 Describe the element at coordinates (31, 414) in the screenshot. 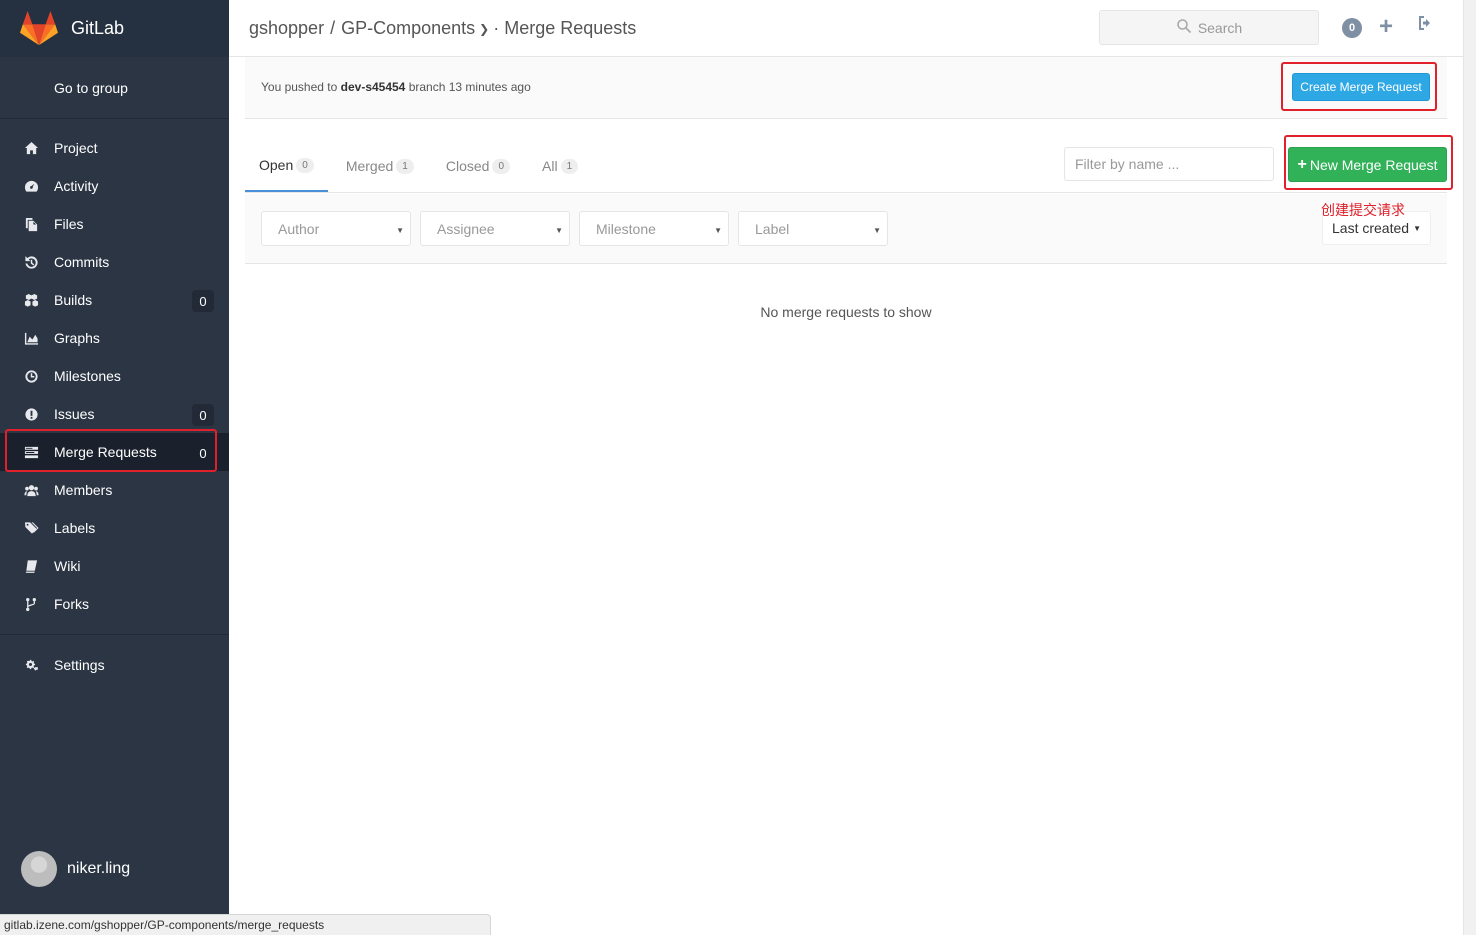

I see `exclamation-circle-icon` at that location.